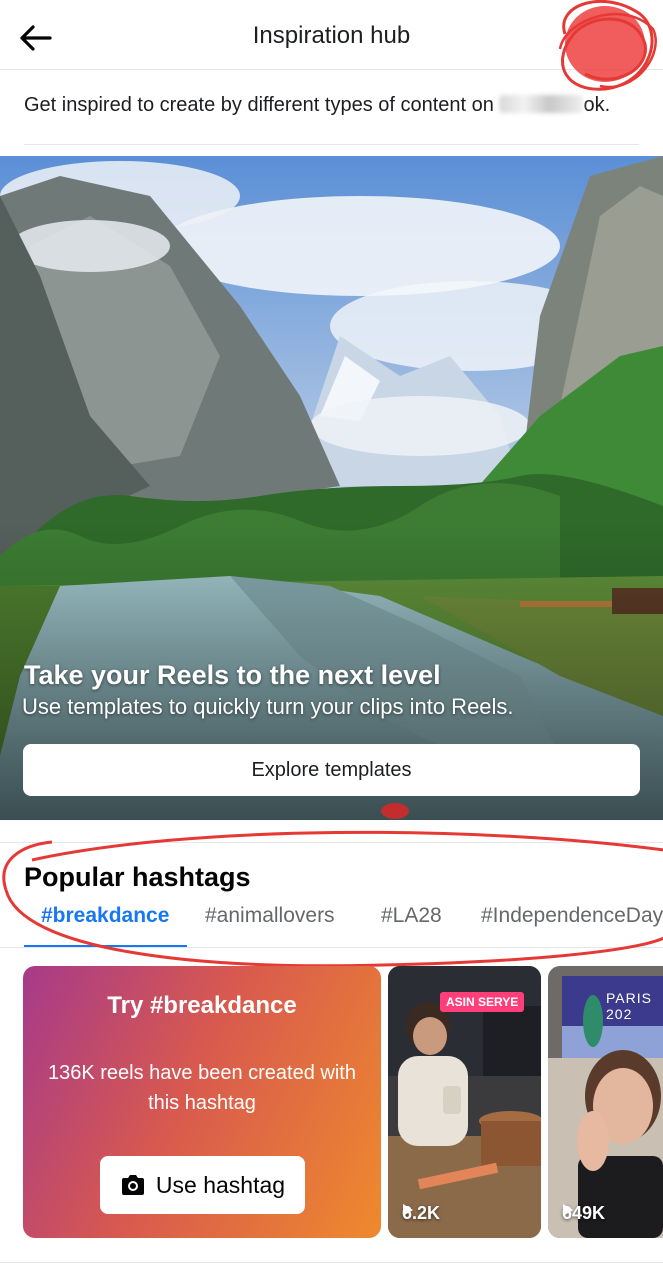  Describe the element at coordinates (421, 1213) in the screenshot. I see `reel-views: 6.2K` at that location.